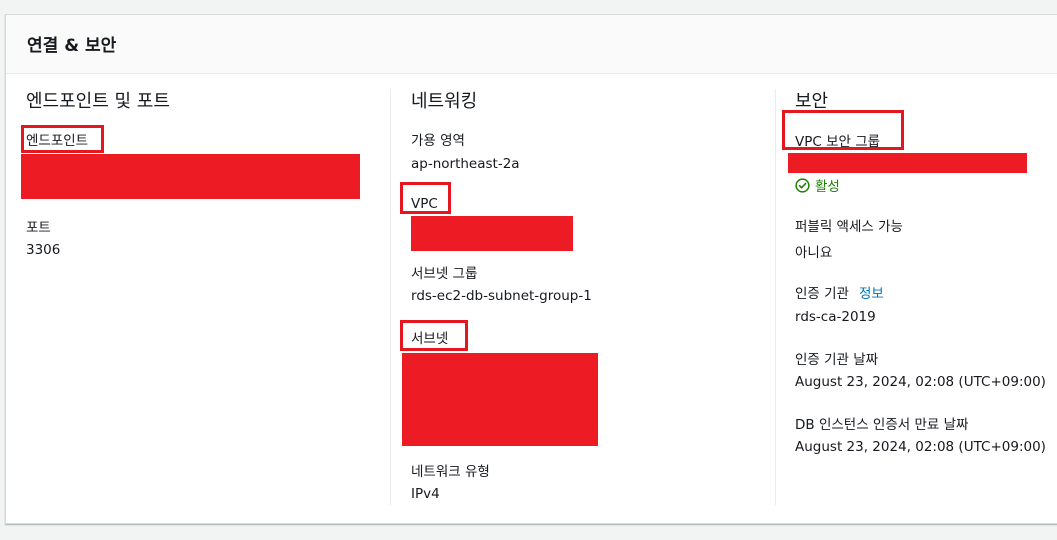  What do you see at coordinates (501, 296) in the screenshot?
I see `subnet-group-value: rds-ec2-db-subnet-group-1` at bounding box center [501, 296].